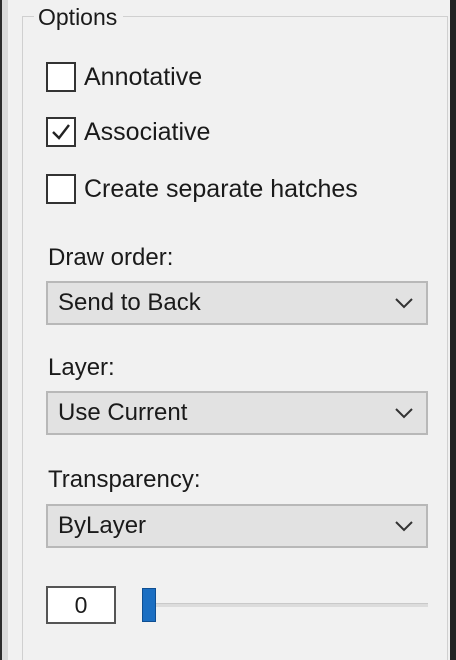 Image resolution: width=456 pixels, height=660 pixels. Describe the element at coordinates (111, 257) in the screenshot. I see `draw-order-label: Draw order:` at that location.